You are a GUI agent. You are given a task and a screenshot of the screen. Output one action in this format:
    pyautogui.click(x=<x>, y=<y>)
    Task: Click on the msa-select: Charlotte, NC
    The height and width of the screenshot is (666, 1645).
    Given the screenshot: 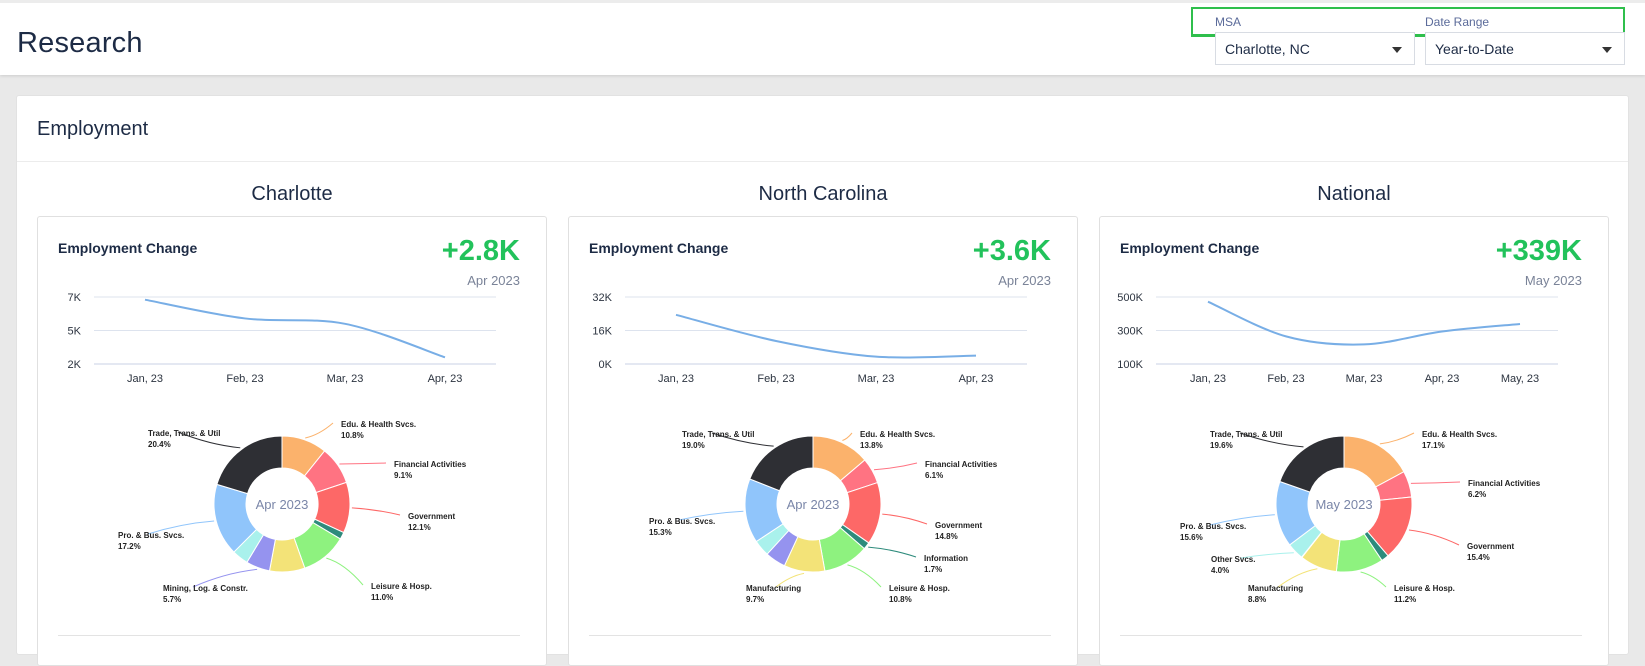 What is the action you would take?
    pyautogui.click(x=1315, y=48)
    